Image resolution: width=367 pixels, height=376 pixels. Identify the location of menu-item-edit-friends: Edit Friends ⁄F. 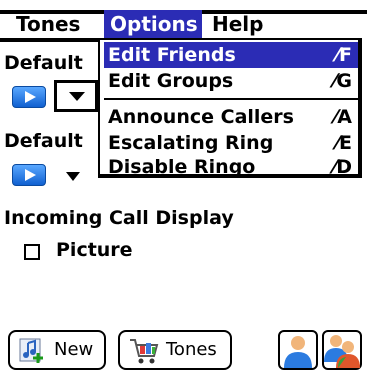
(231, 55).